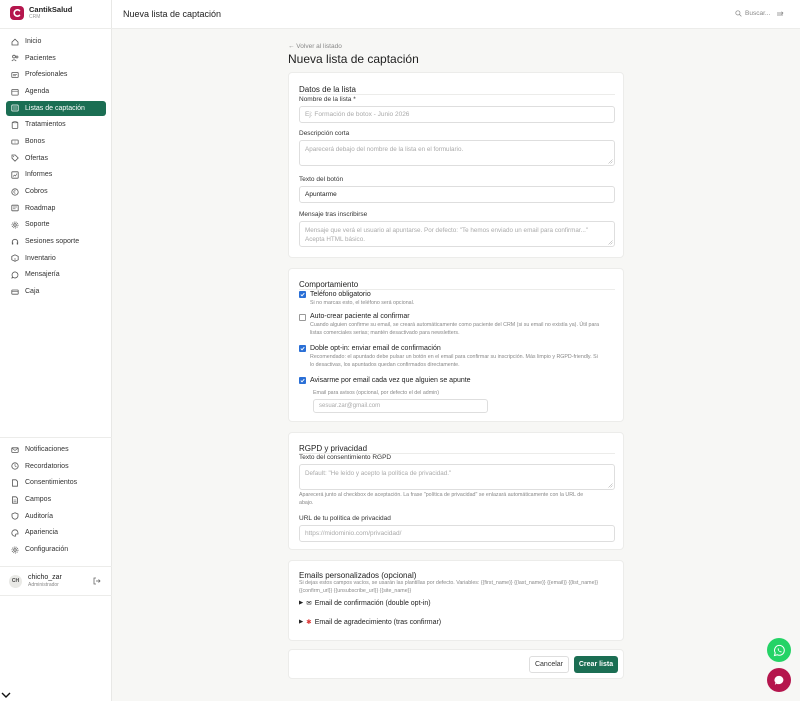 The width and height of the screenshot is (800, 701). I want to click on button-text-input: Apuntarme, so click(457, 194).